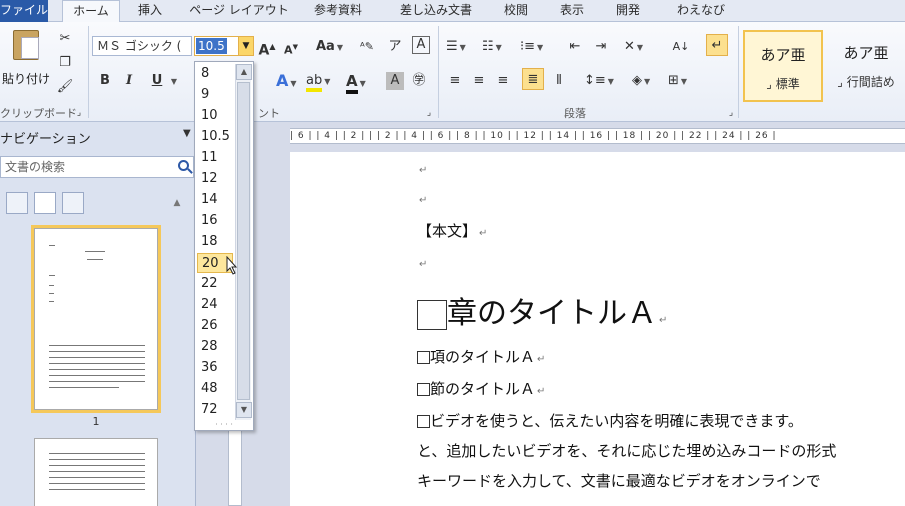 The image size is (905, 506). I want to click on paste-button: 貼り付け, so click(26, 66).